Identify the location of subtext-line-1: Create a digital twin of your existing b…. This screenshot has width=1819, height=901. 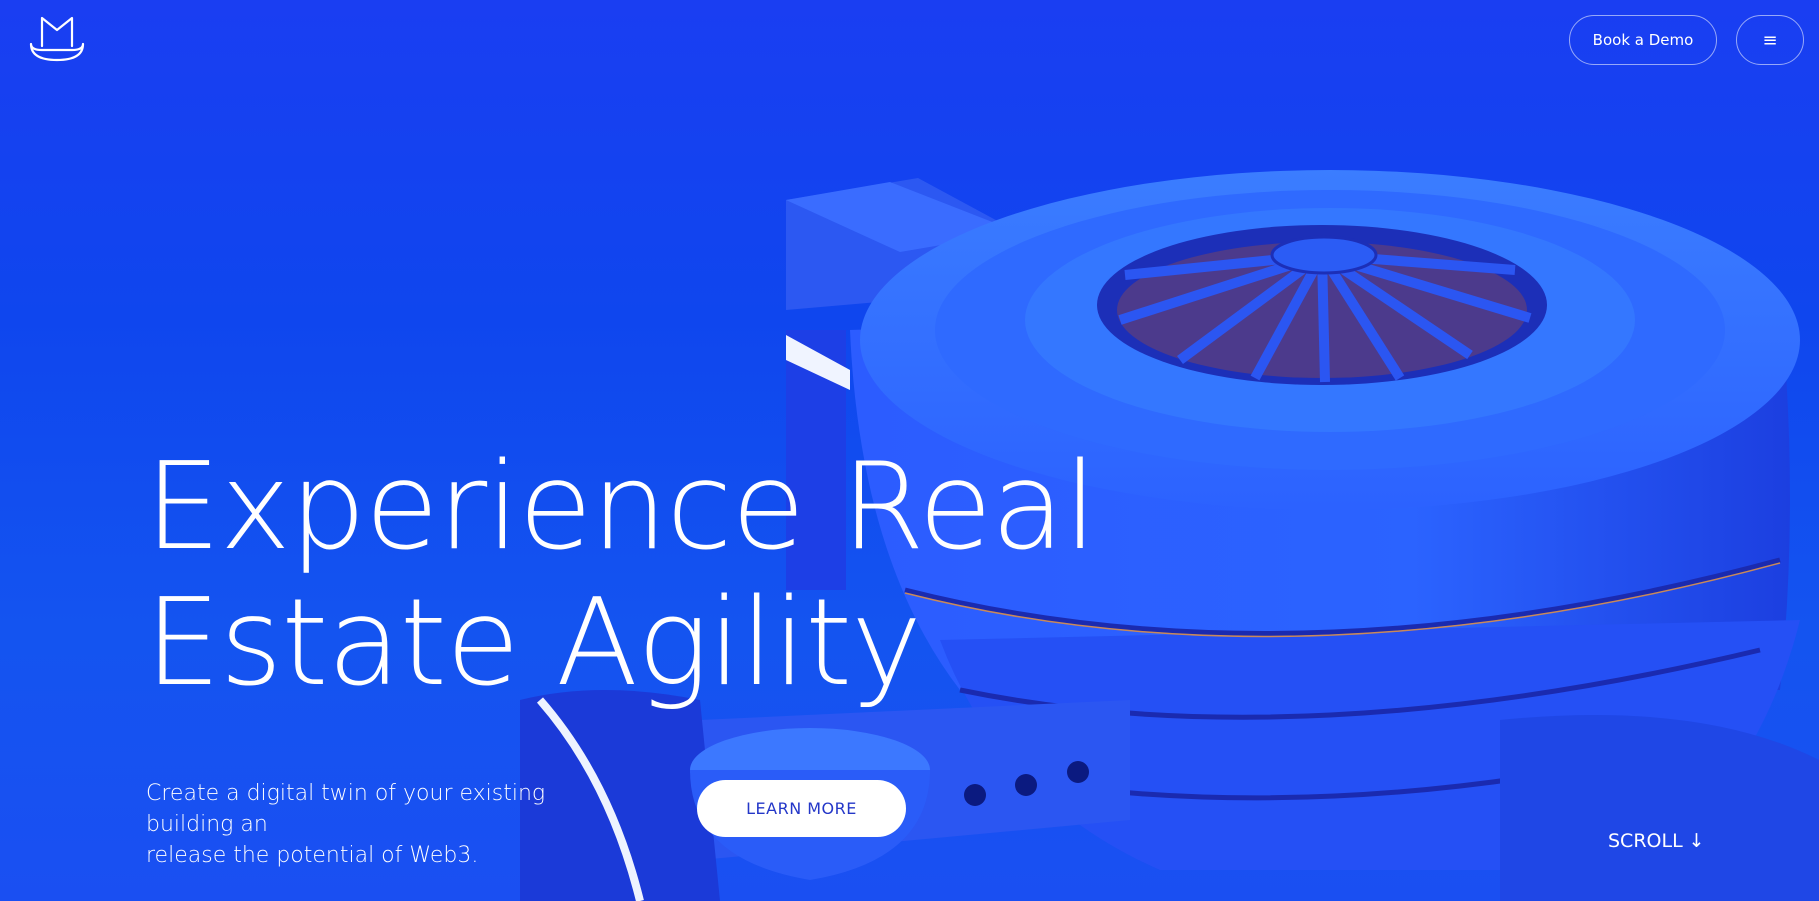
(346, 809).